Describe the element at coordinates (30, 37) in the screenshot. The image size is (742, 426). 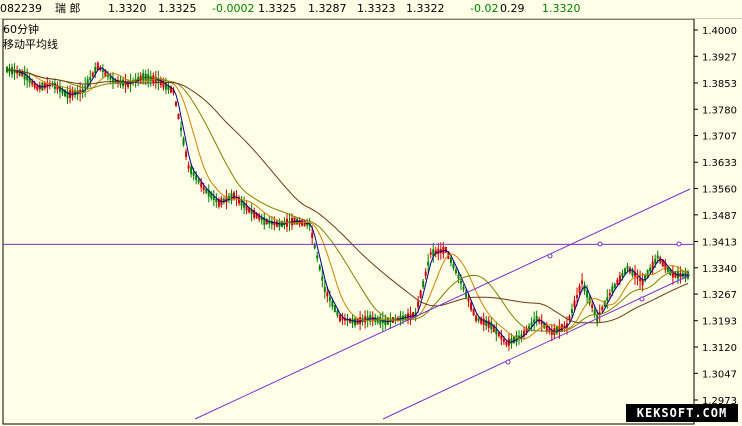
I see `chart-labels: 60分钟 移动平均线` at that location.